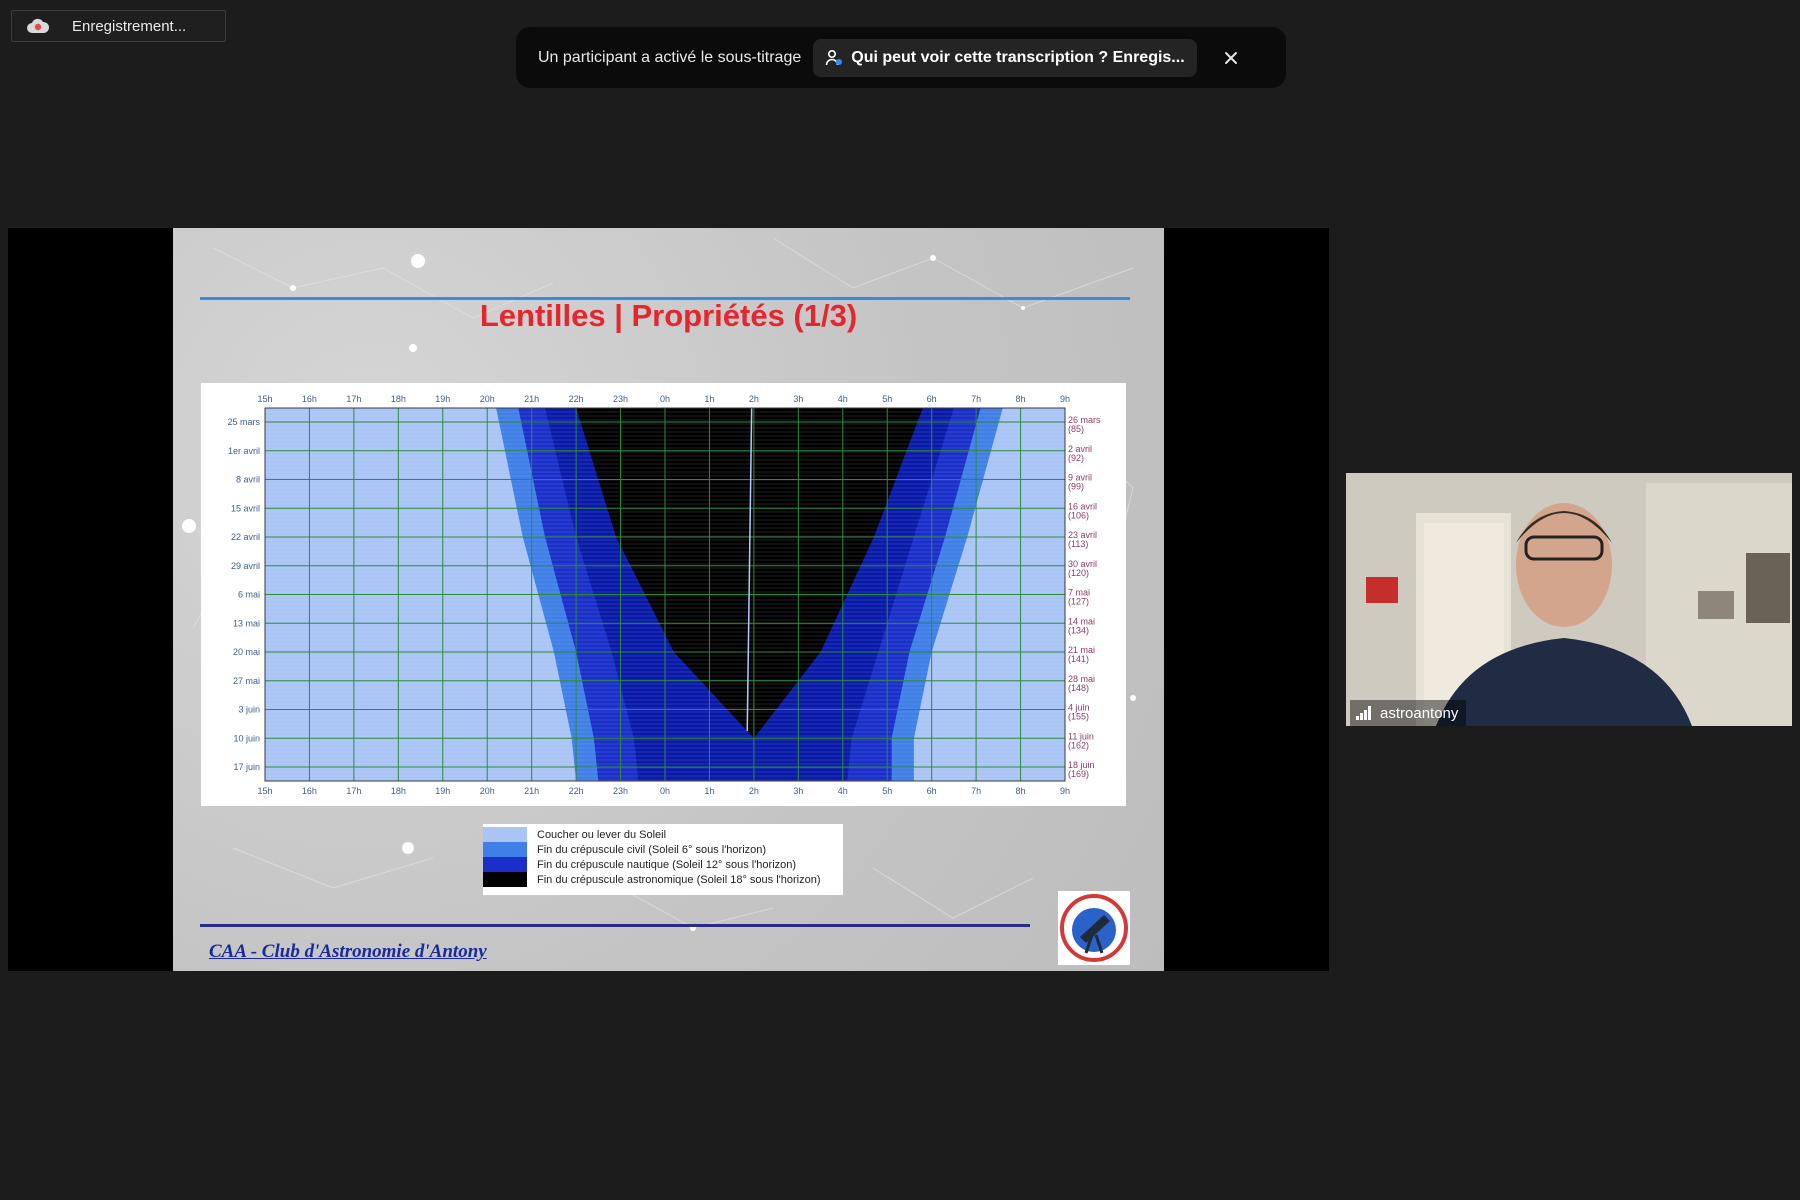 The height and width of the screenshot is (1200, 1800). What do you see at coordinates (246, 738) in the screenshot?
I see `date-label-left: 10 juin` at bounding box center [246, 738].